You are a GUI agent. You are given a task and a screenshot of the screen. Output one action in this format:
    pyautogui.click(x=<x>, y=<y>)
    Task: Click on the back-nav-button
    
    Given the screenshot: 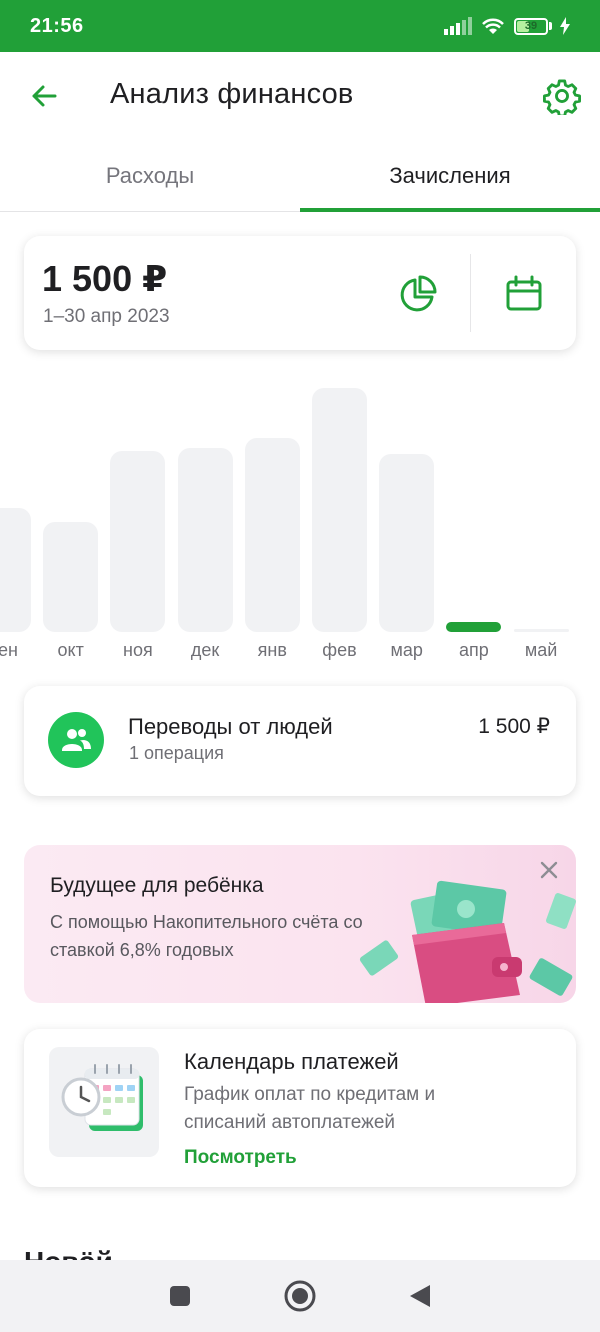 What is the action you would take?
    pyautogui.click(x=420, y=1296)
    